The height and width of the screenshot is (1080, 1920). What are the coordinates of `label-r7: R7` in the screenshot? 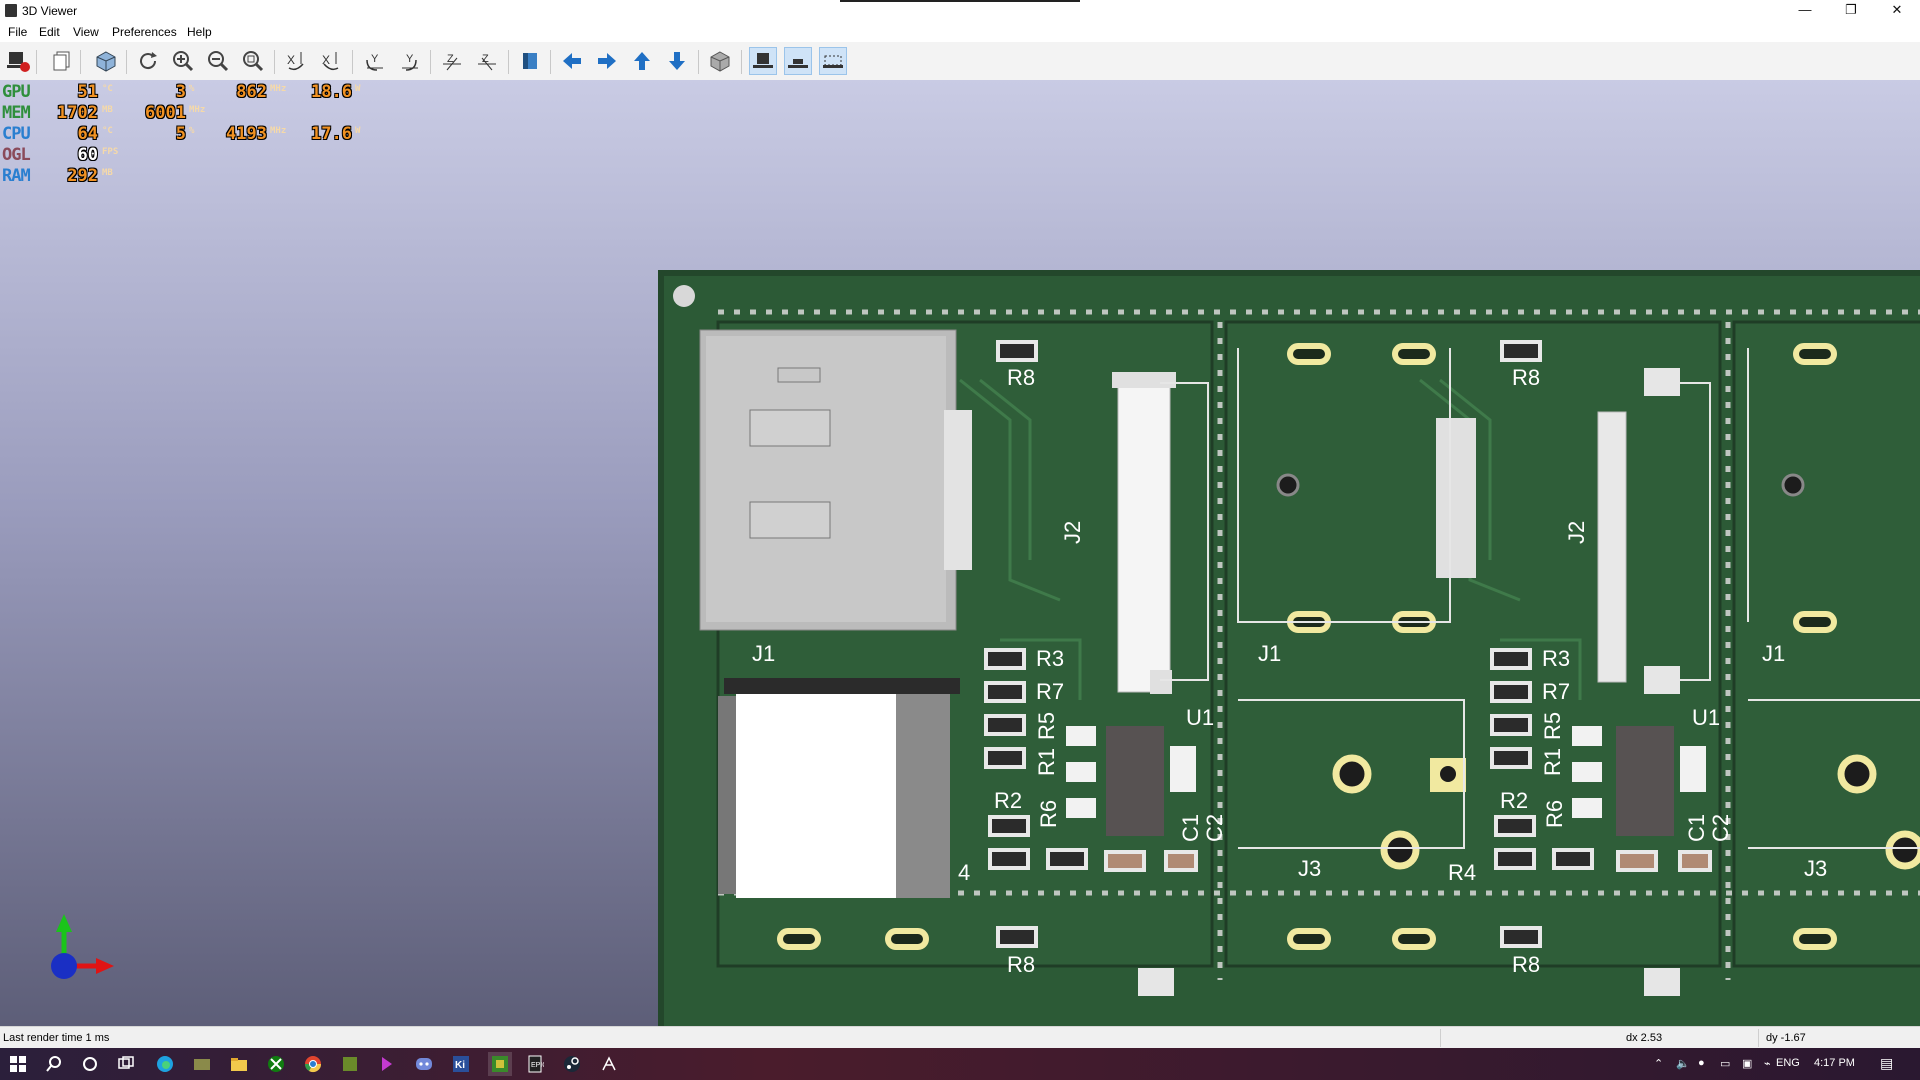 It's located at (1050, 691).